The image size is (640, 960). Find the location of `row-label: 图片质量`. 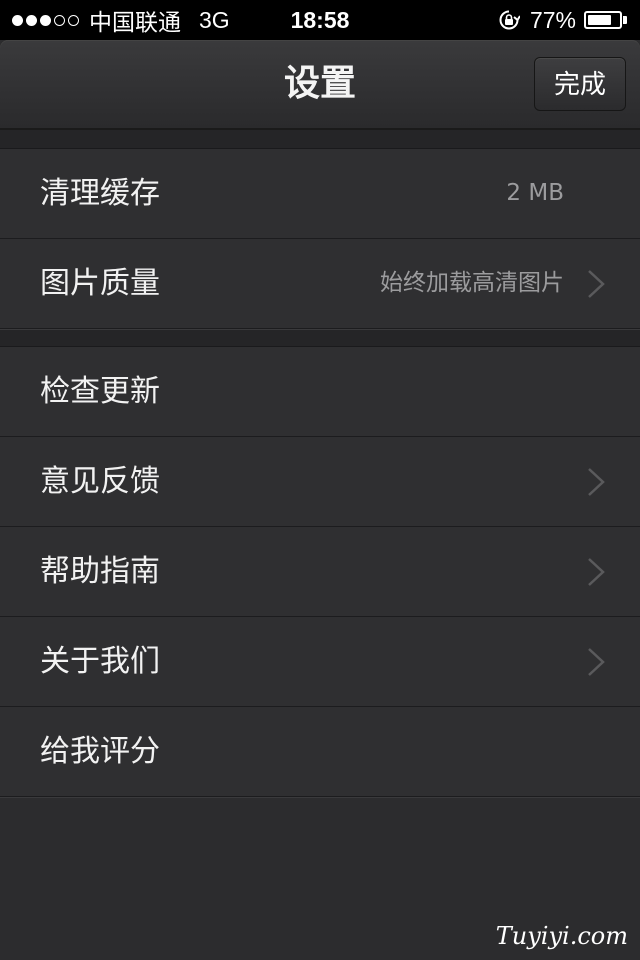

row-label: 图片质量 is located at coordinates (100, 283).